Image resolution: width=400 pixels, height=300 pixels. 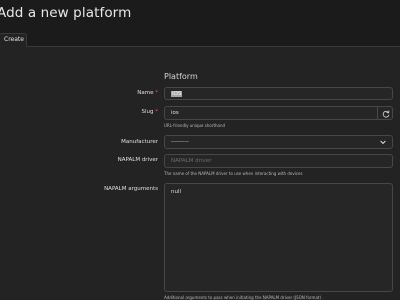 What do you see at coordinates (278, 161) in the screenshot?
I see `napalm-driver-input: NAPALM driver` at bounding box center [278, 161].